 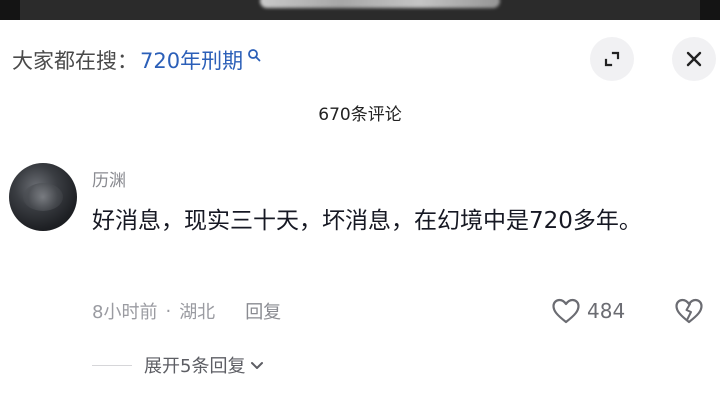 I want to click on comment-count: 670条评论, so click(x=360, y=115).